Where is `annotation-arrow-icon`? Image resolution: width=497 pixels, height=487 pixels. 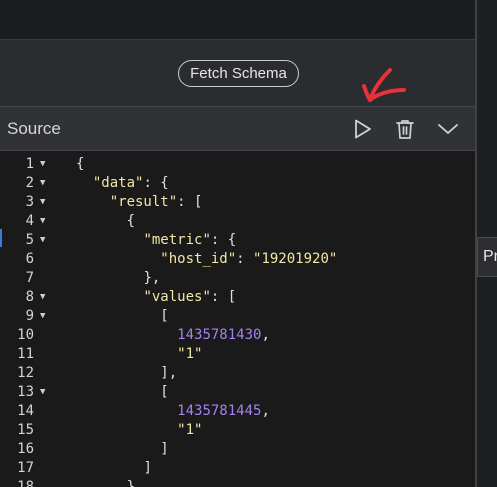
annotation-arrow-icon is located at coordinates (385, 86).